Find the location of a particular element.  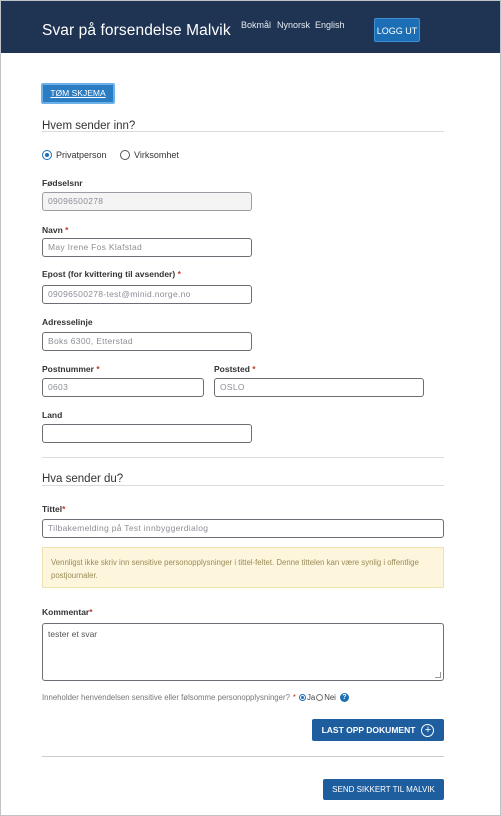

radio-ja-label: Ja is located at coordinates (311, 697).